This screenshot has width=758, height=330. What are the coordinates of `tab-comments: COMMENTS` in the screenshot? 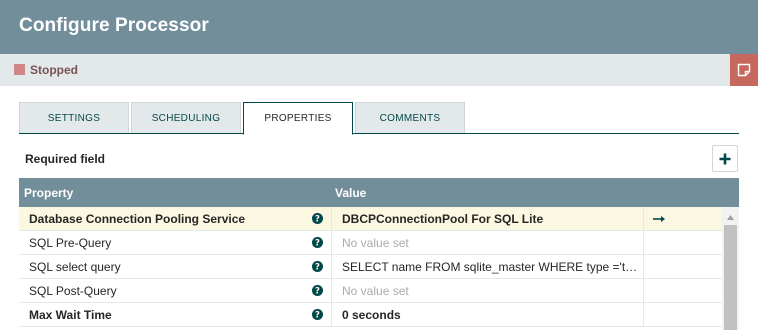 It's located at (410, 118).